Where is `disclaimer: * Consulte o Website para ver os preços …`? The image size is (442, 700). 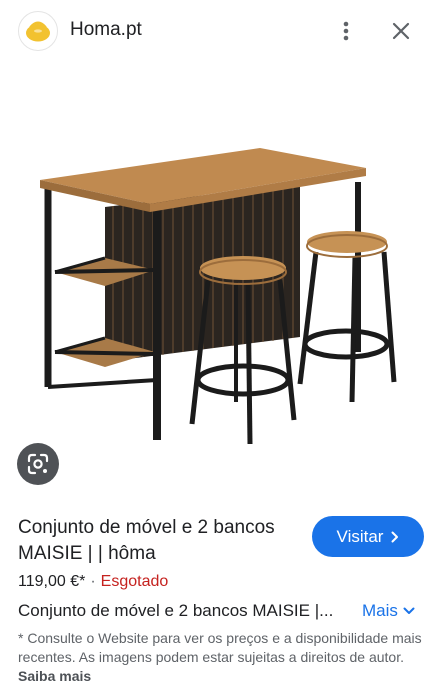 disclaimer: * Consulte o Website para ver os preços … is located at coordinates (223, 657).